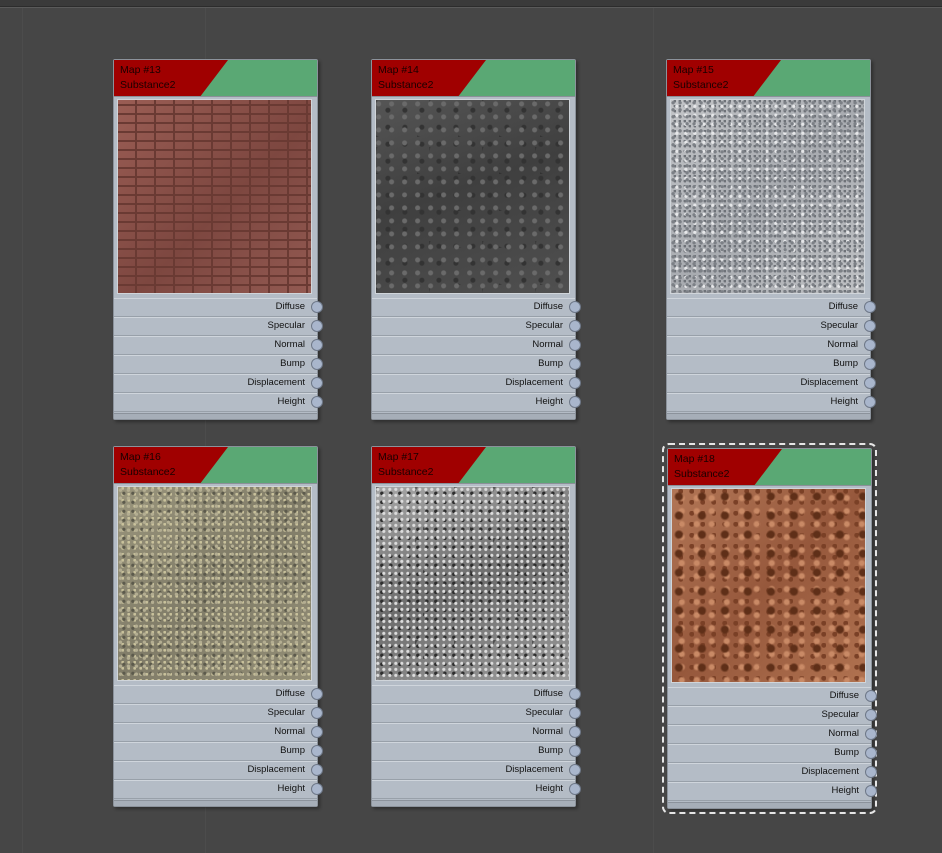  What do you see at coordinates (398, 70) in the screenshot?
I see `node-title: Map #14` at bounding box center [398, 70].